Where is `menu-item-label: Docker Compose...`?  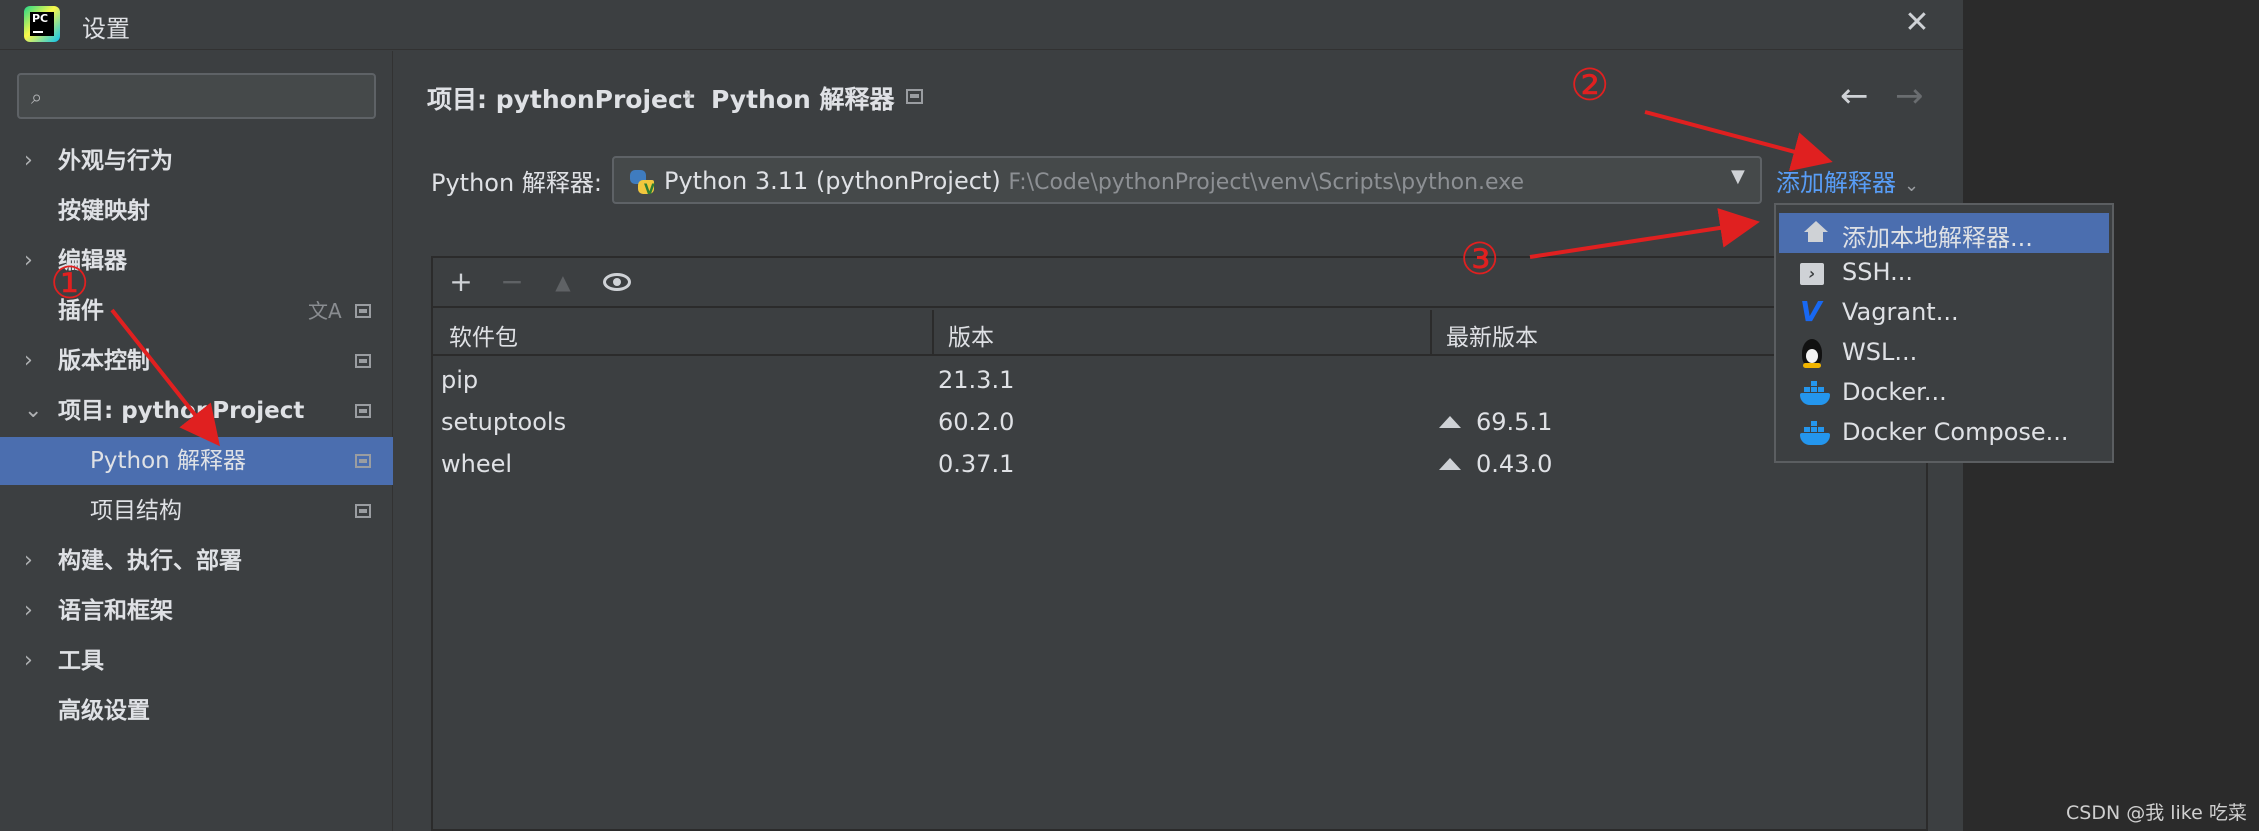
menu-item-label: Docker Compose... is located at coordinates (1955, 432).